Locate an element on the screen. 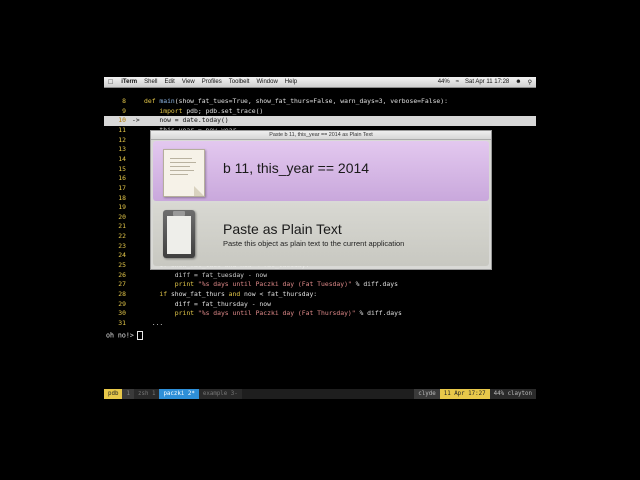 The height and width of the screenshot is (480, 640). line-number: 9 is located at coordinates (124, 110).